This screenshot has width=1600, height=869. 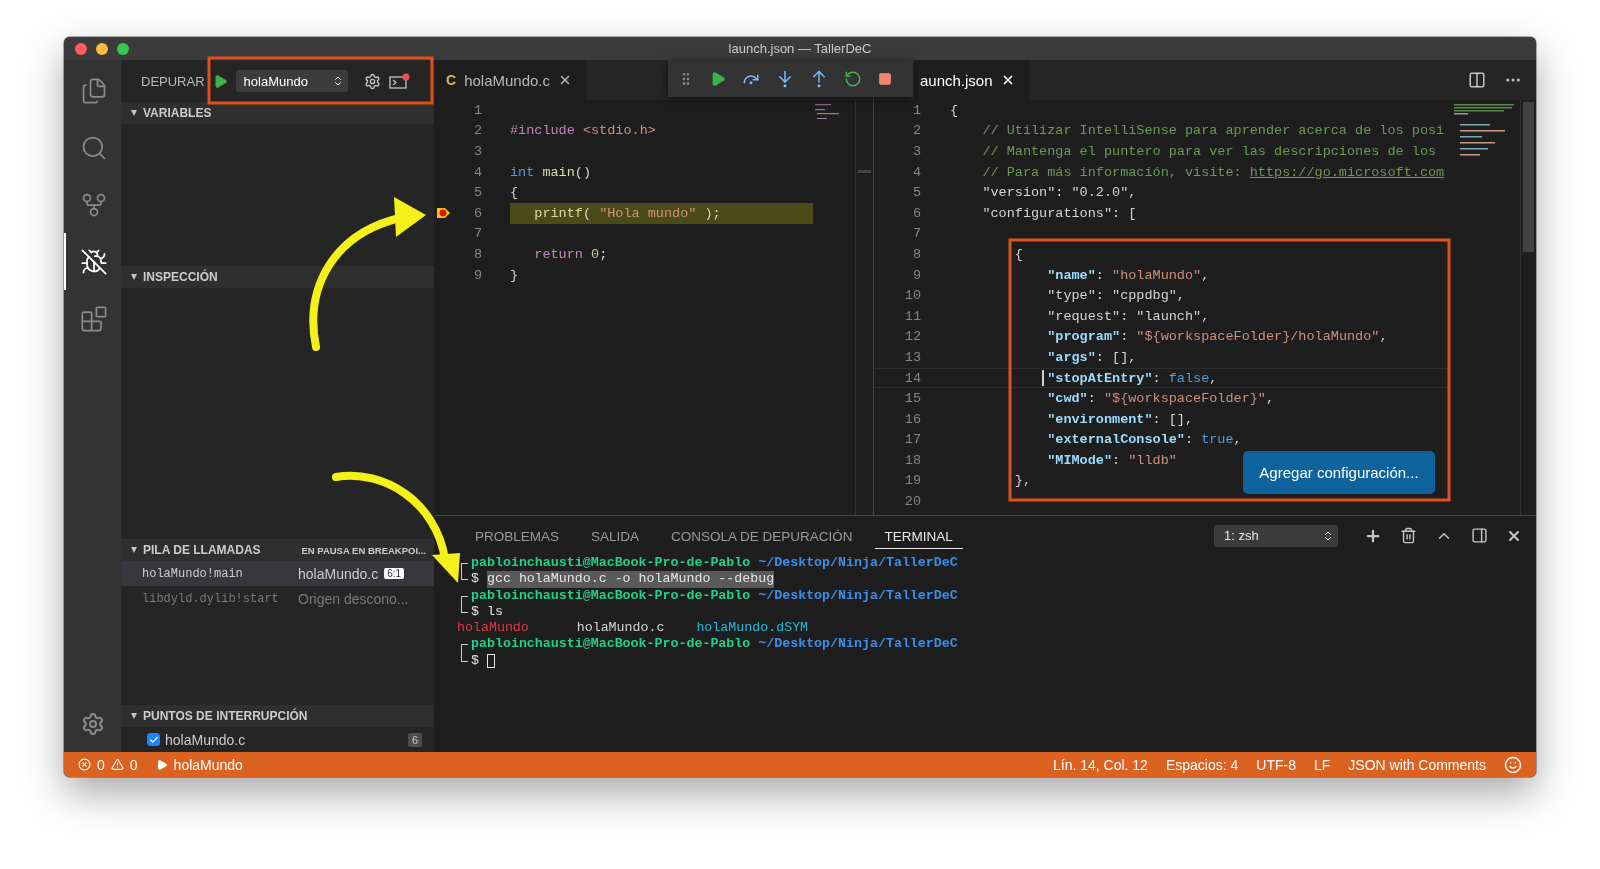 What do you see at coordinates (912, 419) in the screenshot?
I see `line-number: 16` at bounding box center [912, 419].